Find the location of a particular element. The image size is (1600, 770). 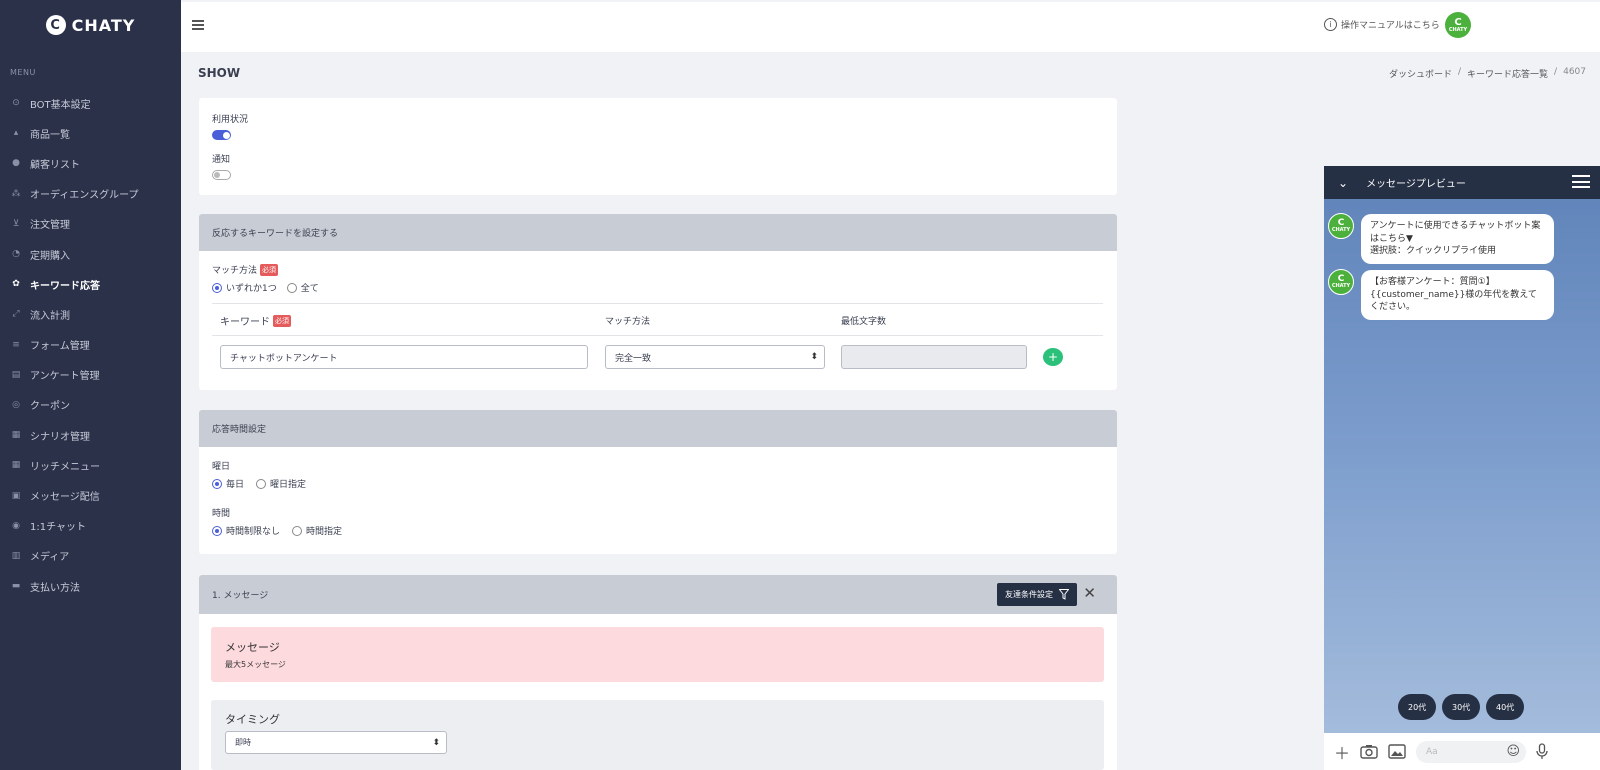

close-message-icon: ✕ is located at coordinates (1089, 593).